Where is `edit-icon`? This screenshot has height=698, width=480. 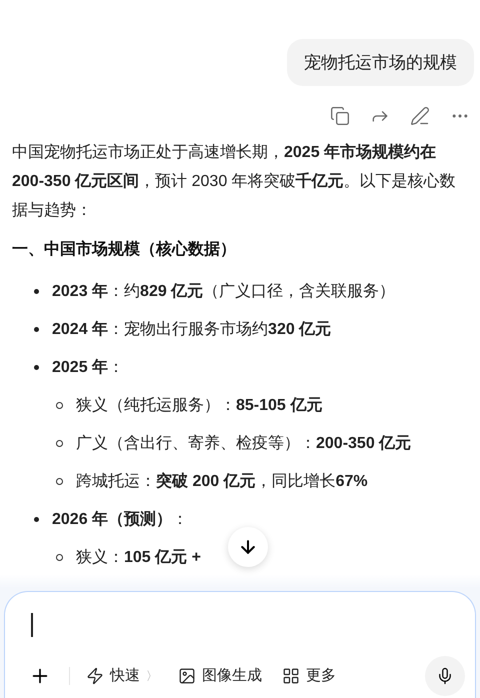
edit-icon is located at coordinates (420, 116).